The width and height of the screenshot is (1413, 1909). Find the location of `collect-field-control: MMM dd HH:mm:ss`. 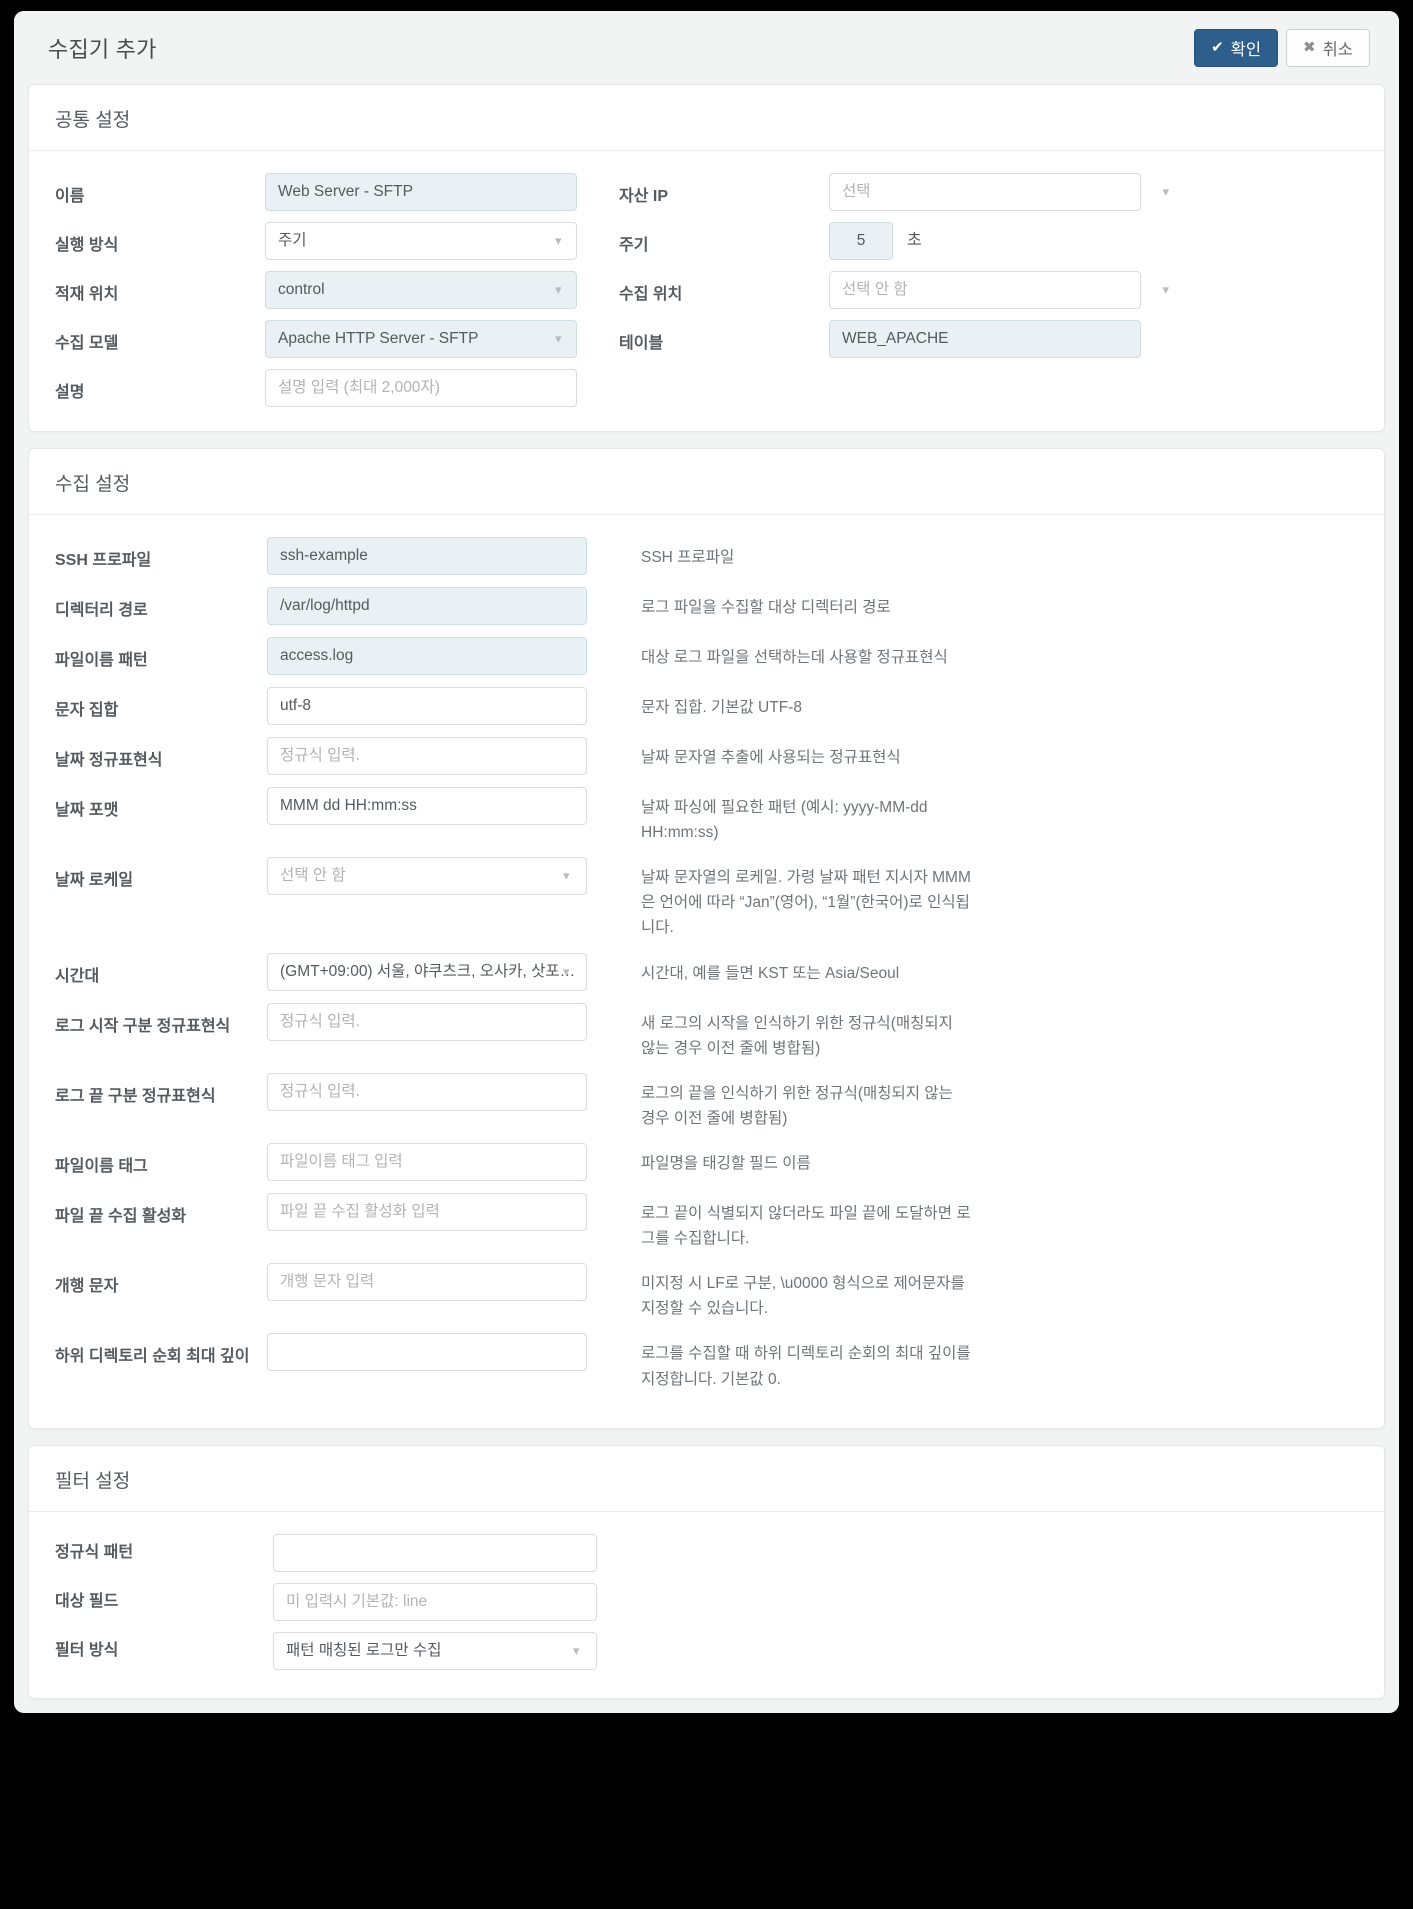

collect-field-control: MMM dd HH:mm:ss is located at coordinates (432, 806).